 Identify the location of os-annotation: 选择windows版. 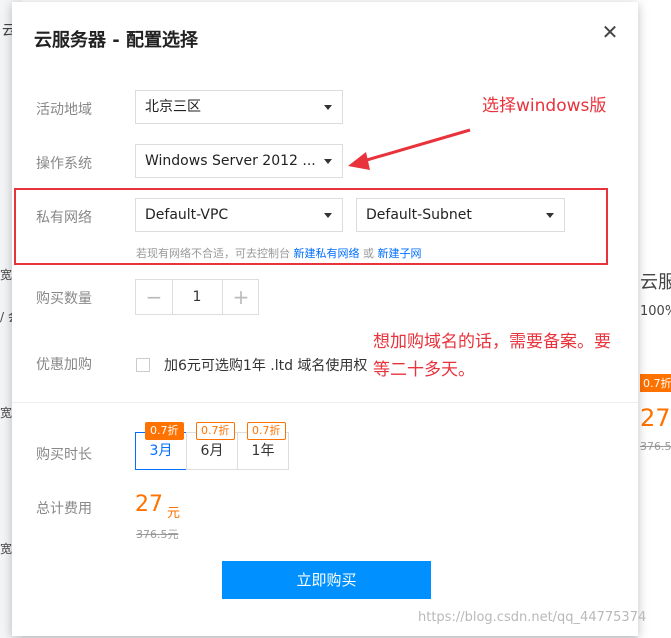
(544, 106).